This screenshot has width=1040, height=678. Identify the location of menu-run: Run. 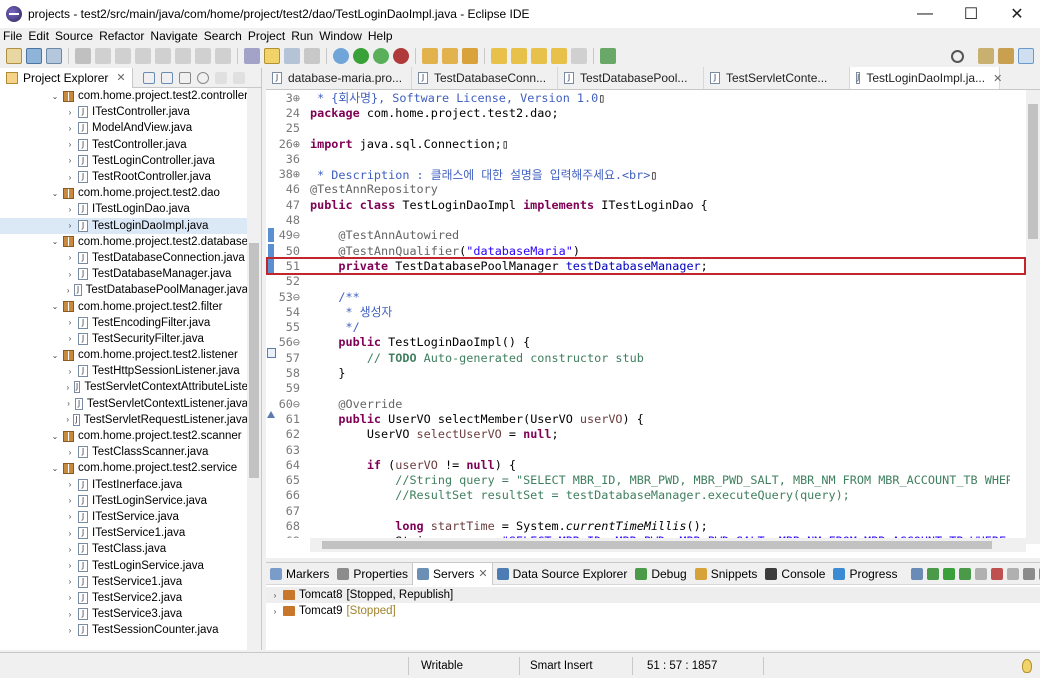
(302, 36).